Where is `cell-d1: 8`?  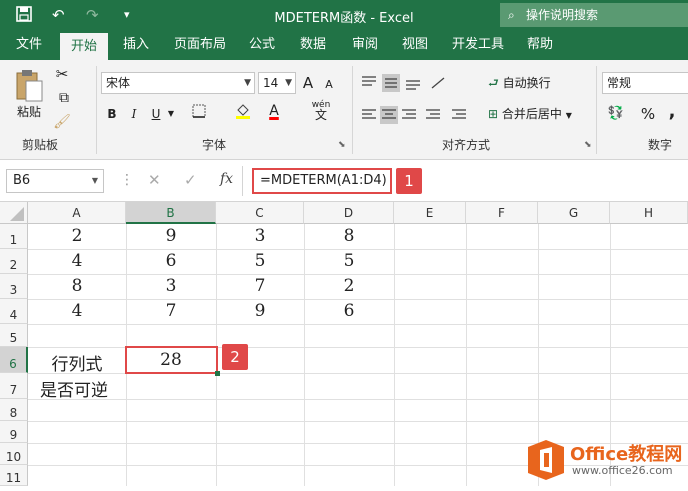 cell-d1: 8 is located at coordinates (349, 236).